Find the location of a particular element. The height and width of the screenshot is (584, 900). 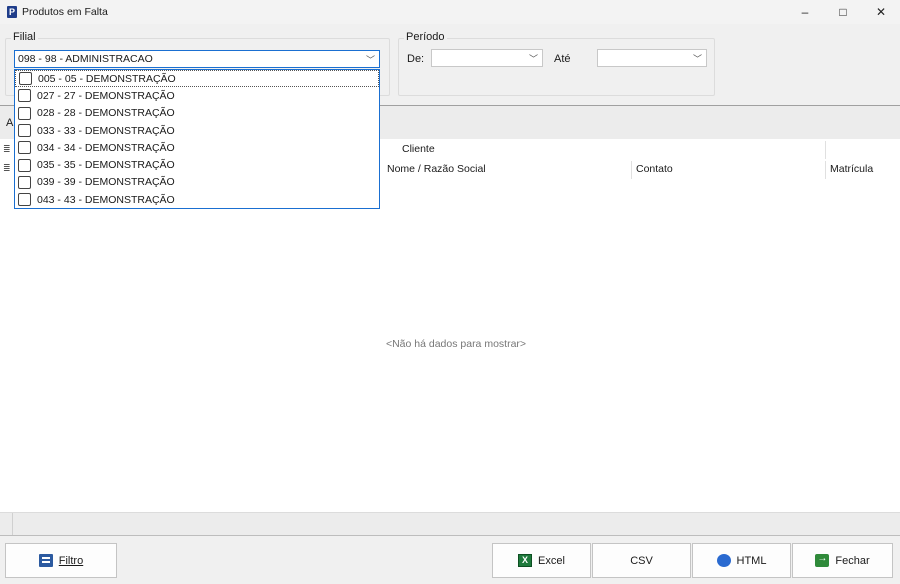

csv-label: CSV is located at coordinates (641, 560).